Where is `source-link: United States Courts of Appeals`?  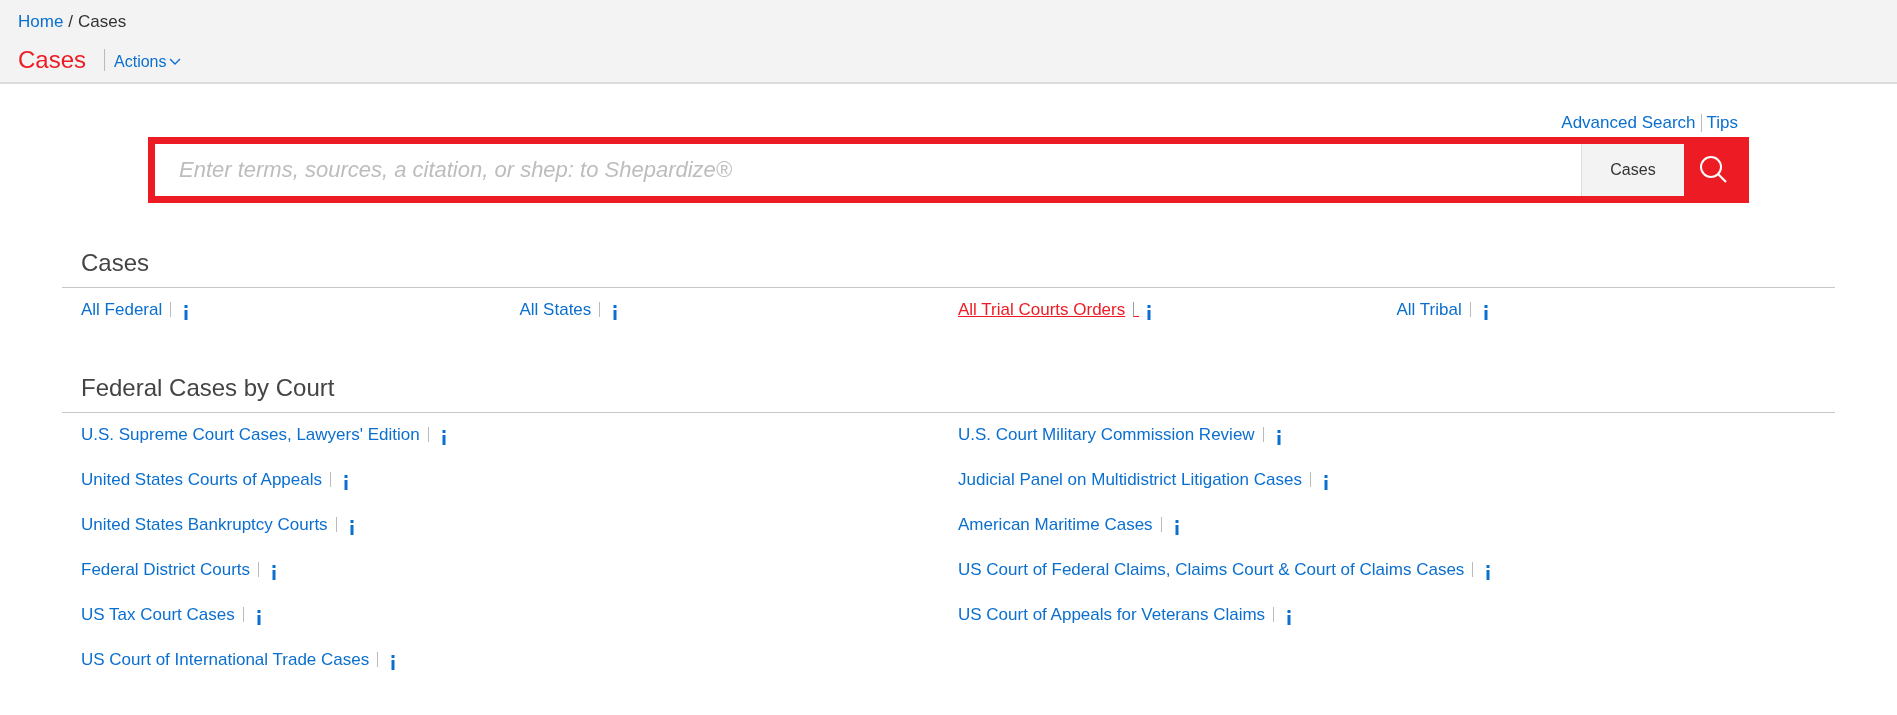 source-link: United States Courts of Appeals is located at coordinates (201, 479).